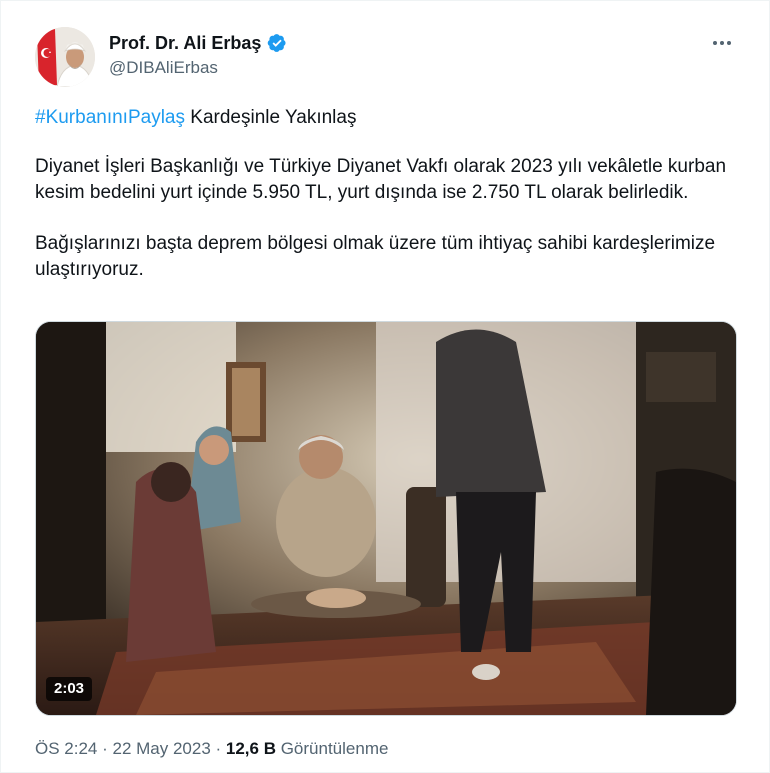 This screenshot has height=773, width=770. I want to click on author-display-name: Prof. Dr. Ali Erbaş, so click(185, 43).